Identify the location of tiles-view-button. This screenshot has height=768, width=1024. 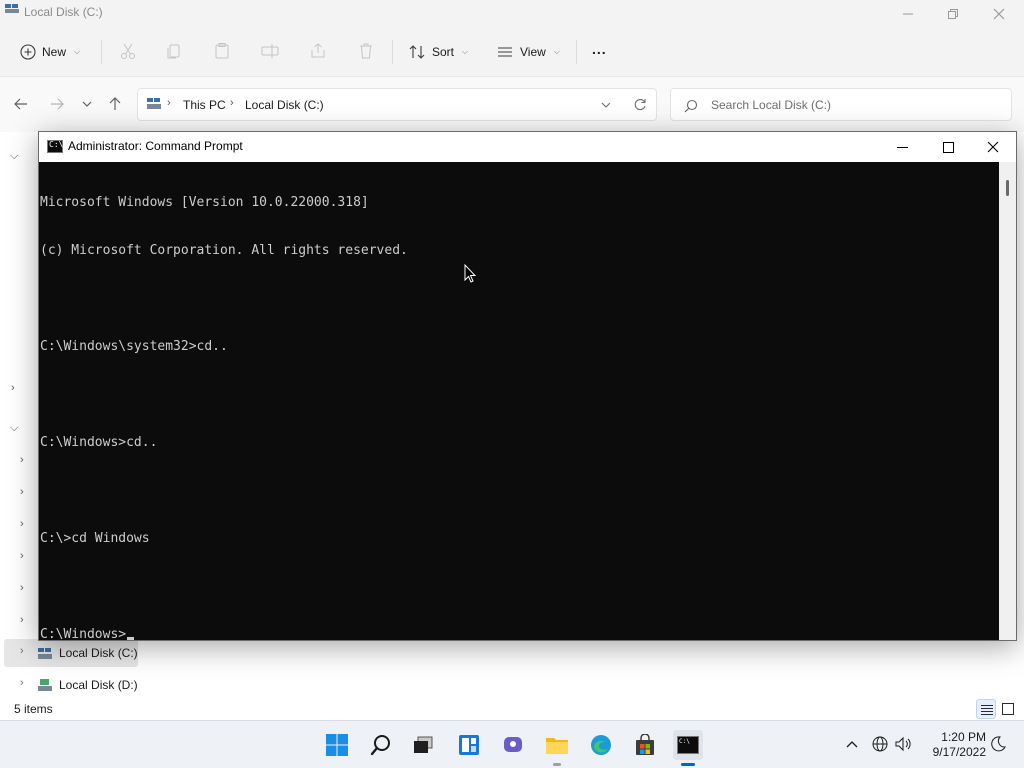
(1008, 709).